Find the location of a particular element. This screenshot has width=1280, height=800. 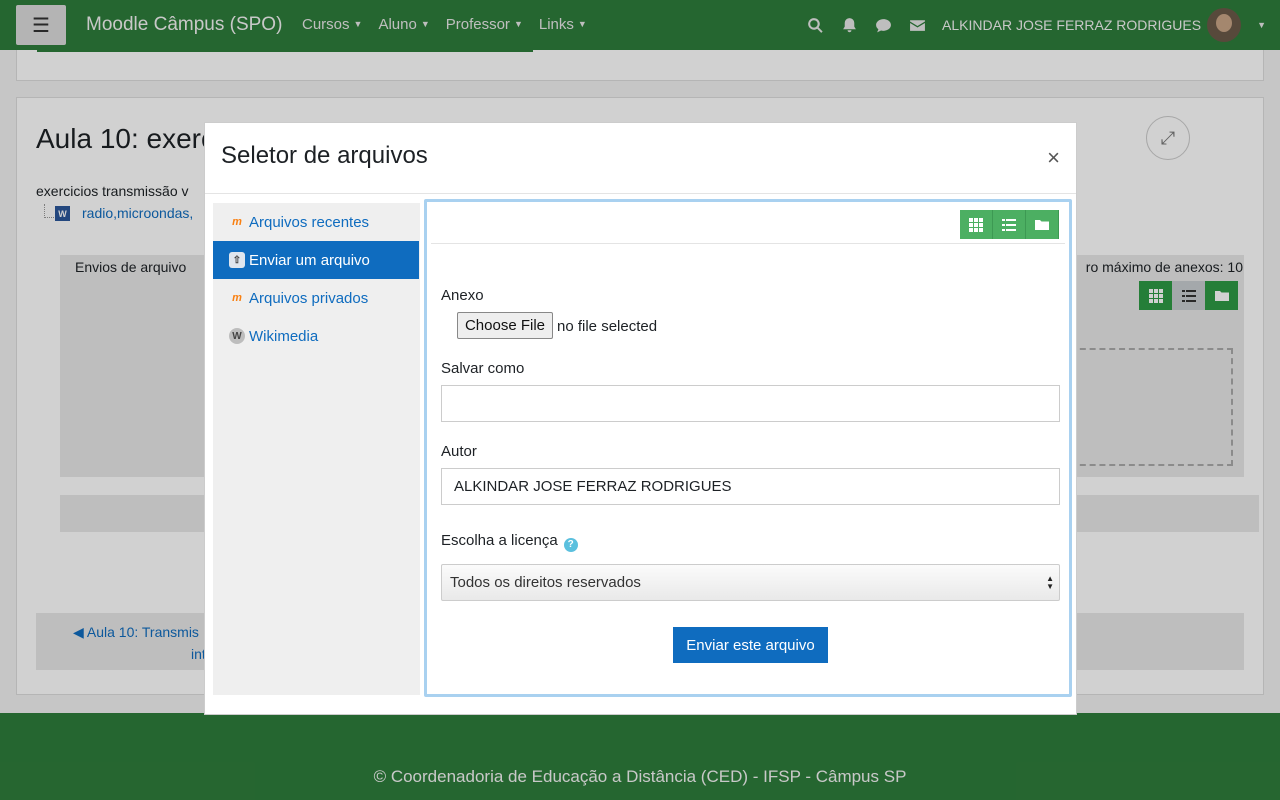

list-view-icon is located at coordinates (1009, 224).